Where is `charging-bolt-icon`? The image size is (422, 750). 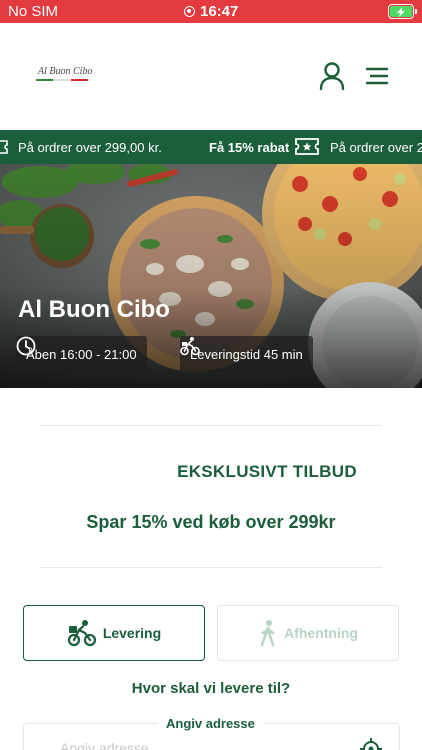 charging-bolt-icon is located at coordinates (401, 11).